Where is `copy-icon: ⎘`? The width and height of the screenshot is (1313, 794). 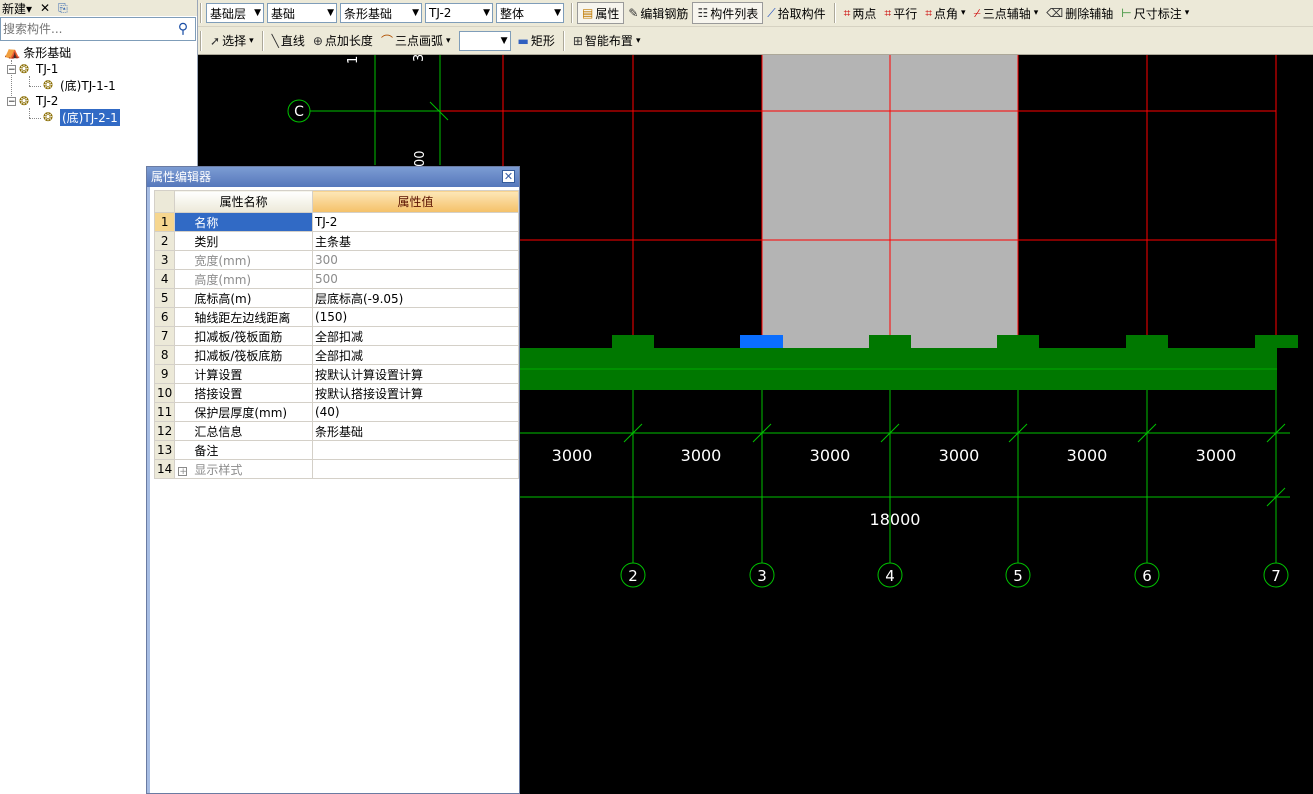
copy-icon: ⎘ is located at coordinates (63, 8).